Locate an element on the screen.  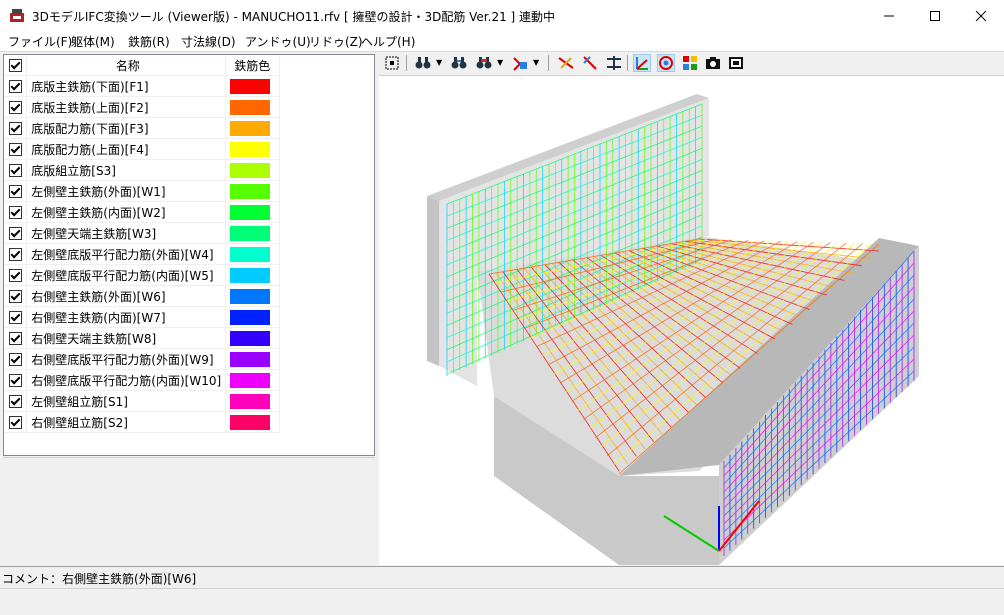
table-row: 右側壁底版平行配力筋(内面)[W10] is located at coordinates (142, 380).